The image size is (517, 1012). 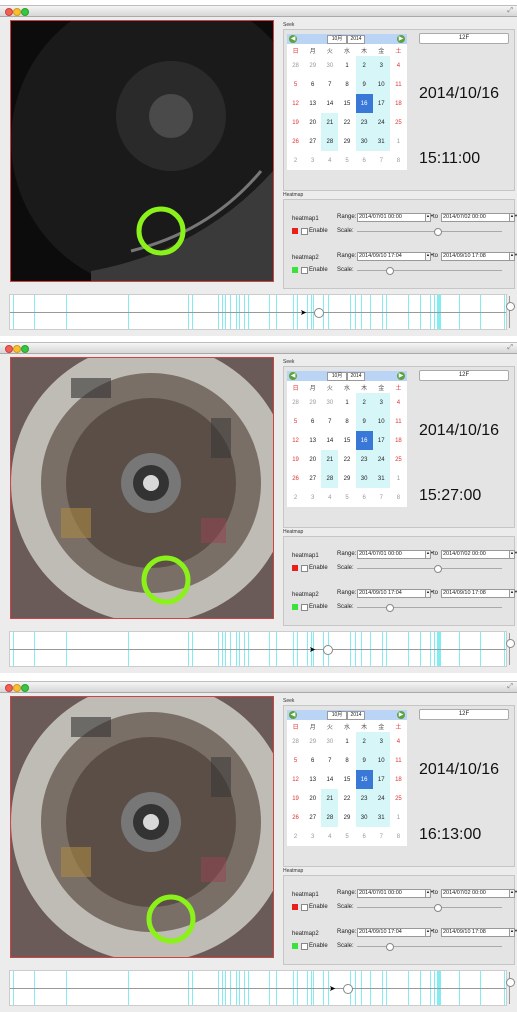 I want to click on calendar-day: 16, so click(x=364, y=440).